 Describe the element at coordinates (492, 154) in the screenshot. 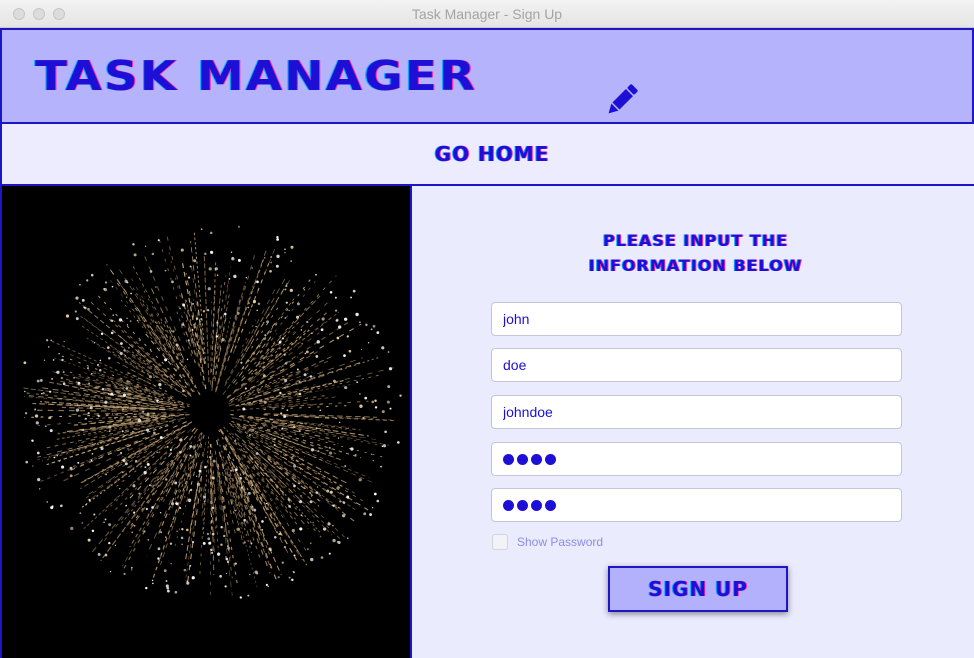

I see `go-home-button: GO HOME` at that location.